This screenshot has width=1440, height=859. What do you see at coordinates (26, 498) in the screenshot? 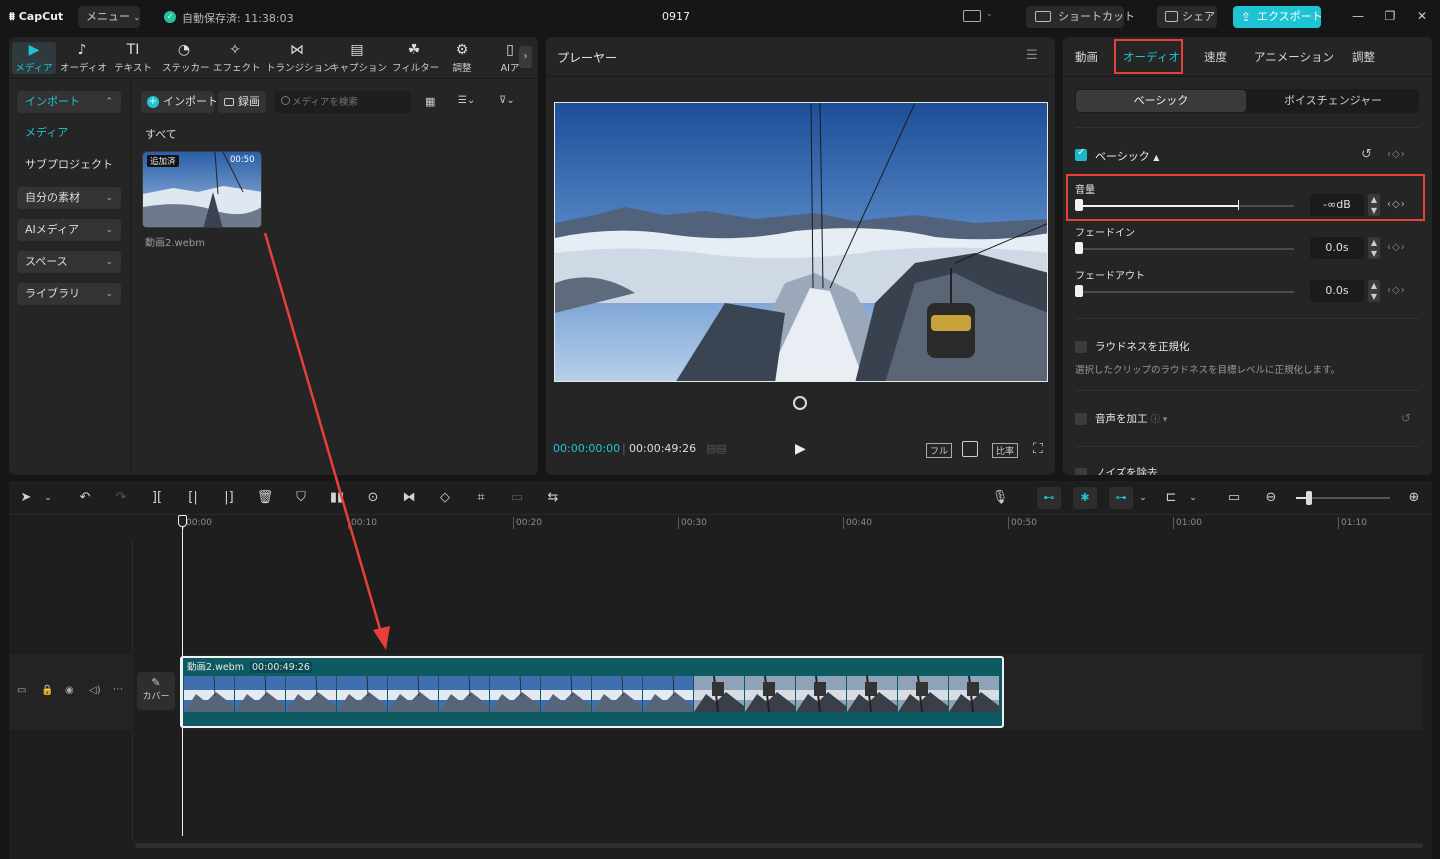
I see `select-tool-icon: ➤` at bounding box center [26, 498].